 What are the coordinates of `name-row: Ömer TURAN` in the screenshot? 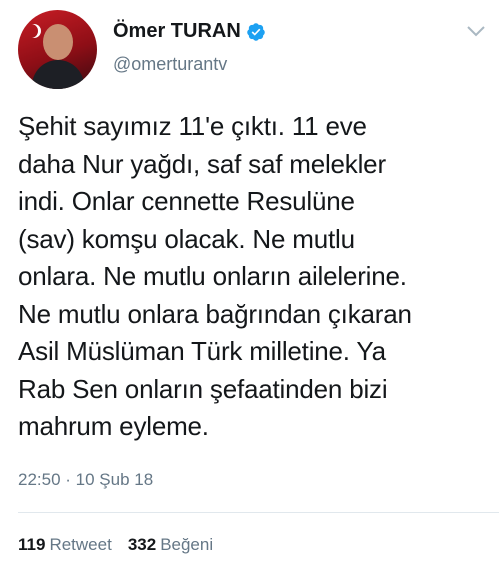 It's located at (189, 31).